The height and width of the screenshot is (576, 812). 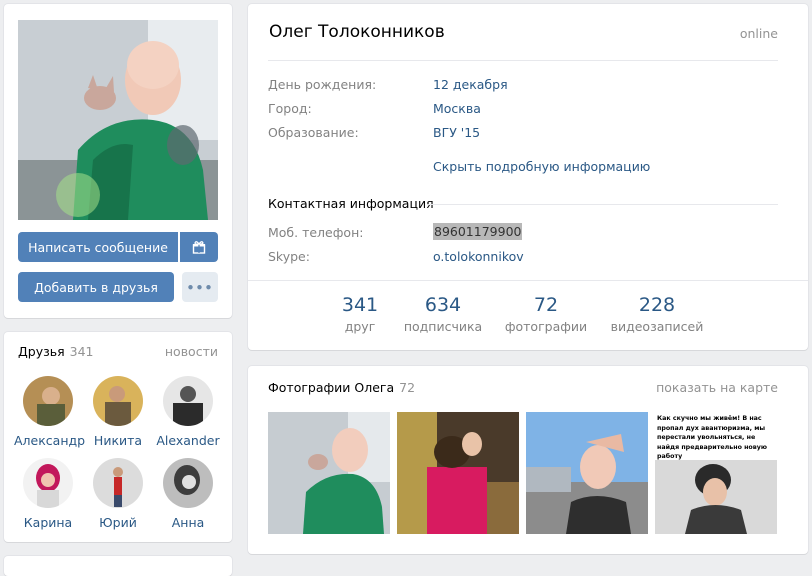 I want to click on skype-value: o.tolokonnikov, so click(x=478, y=256).